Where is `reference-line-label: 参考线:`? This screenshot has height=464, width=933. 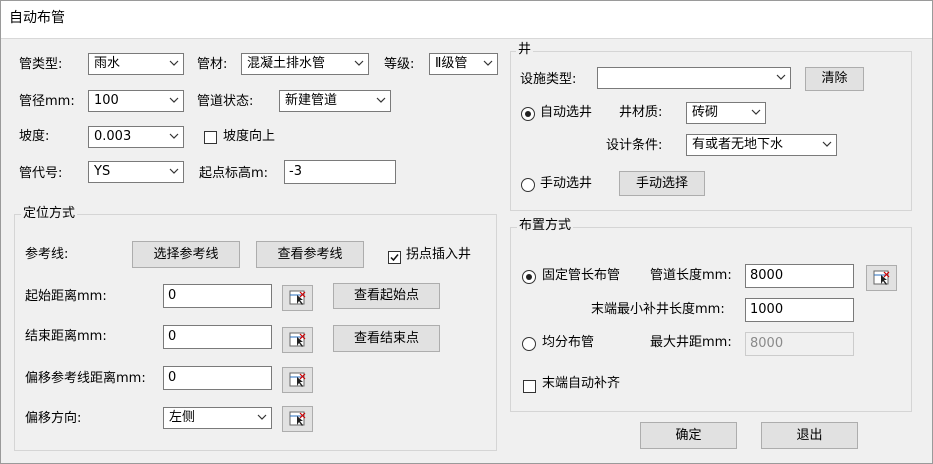 reference-line-label: 参考线: is located at coordinates (47, 254).